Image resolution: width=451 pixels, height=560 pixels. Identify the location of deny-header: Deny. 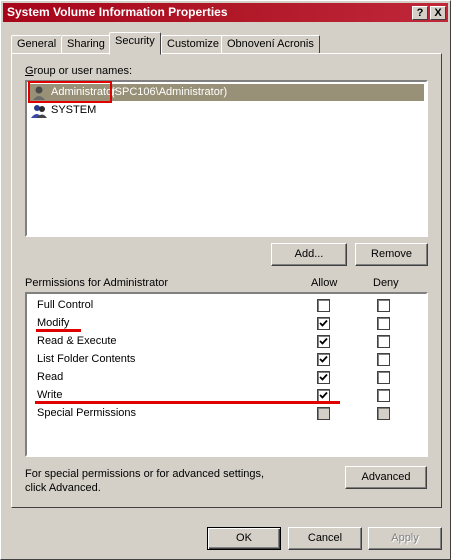
(386, 283).